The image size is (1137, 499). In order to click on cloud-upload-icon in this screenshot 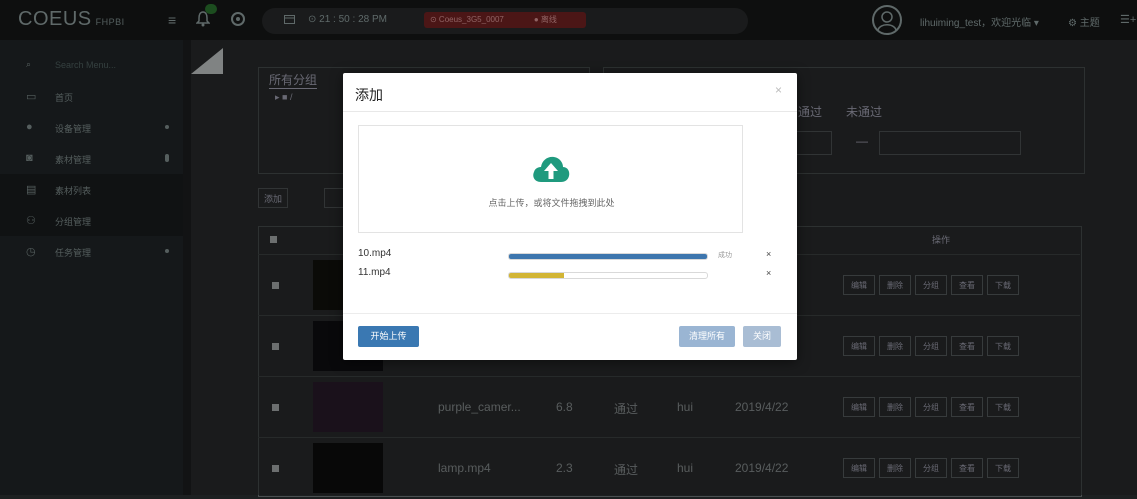, I will do `click(551, 170)`.